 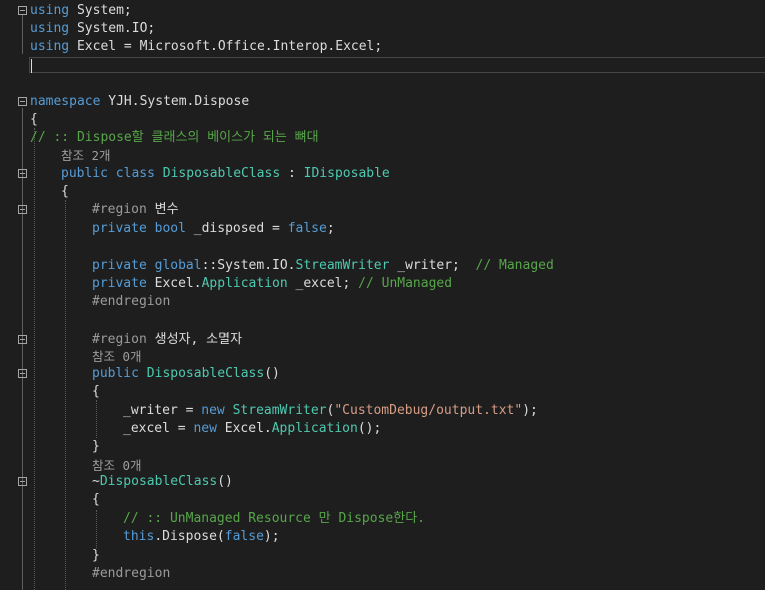 I want to click on code-token: 변수, so click(x=162, y=209).